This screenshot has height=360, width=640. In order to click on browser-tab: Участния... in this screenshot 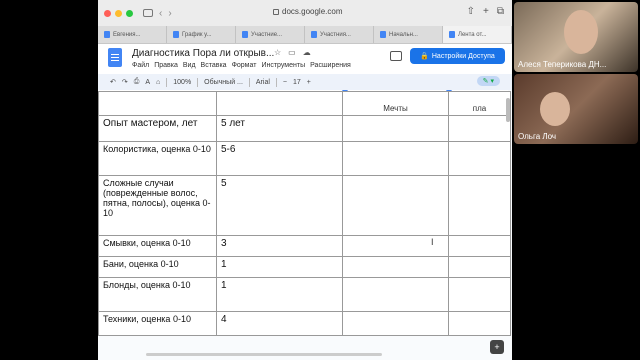, I will do `click(339, 34)`.